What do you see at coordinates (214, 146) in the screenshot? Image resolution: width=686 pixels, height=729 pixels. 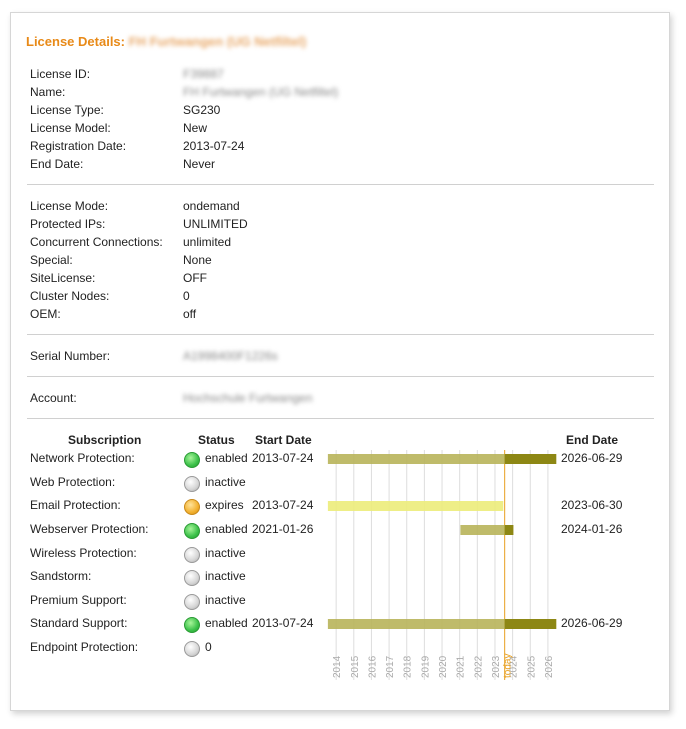 I see `details-value: 2013-07-24` at bounding box center [214, 146].